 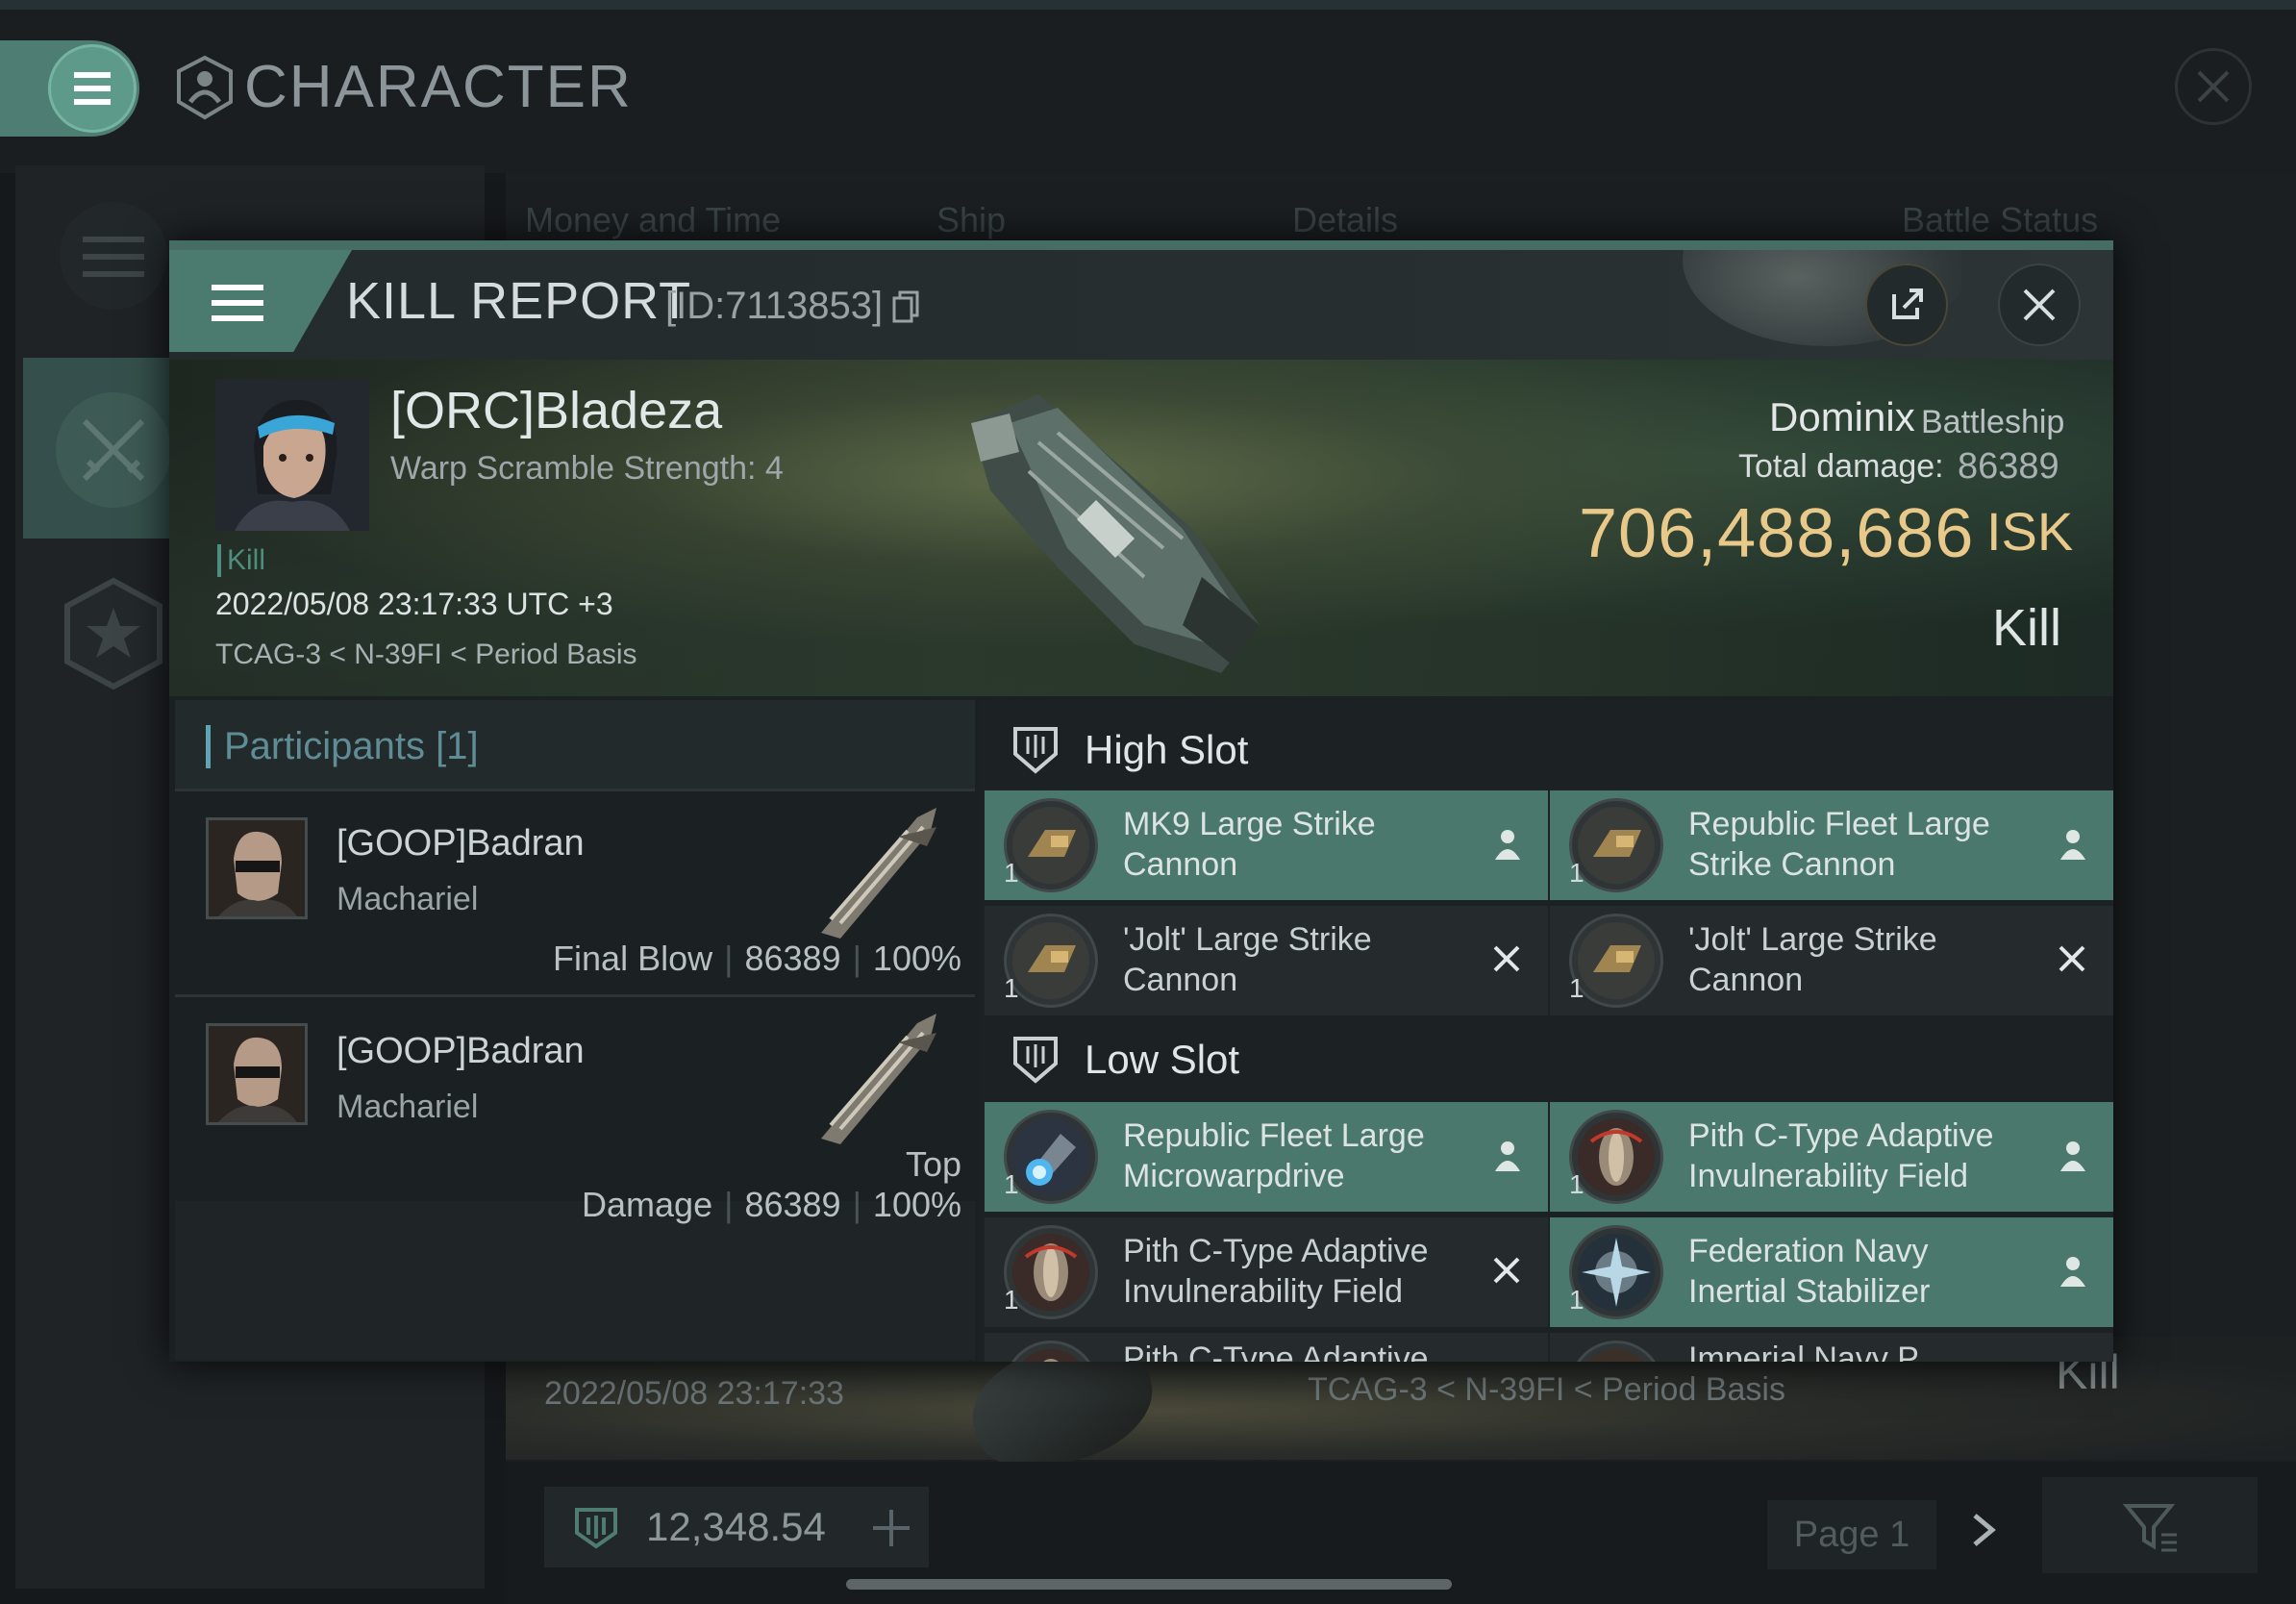 I want to click on nav-combat-button, so click(x=113, y=450).